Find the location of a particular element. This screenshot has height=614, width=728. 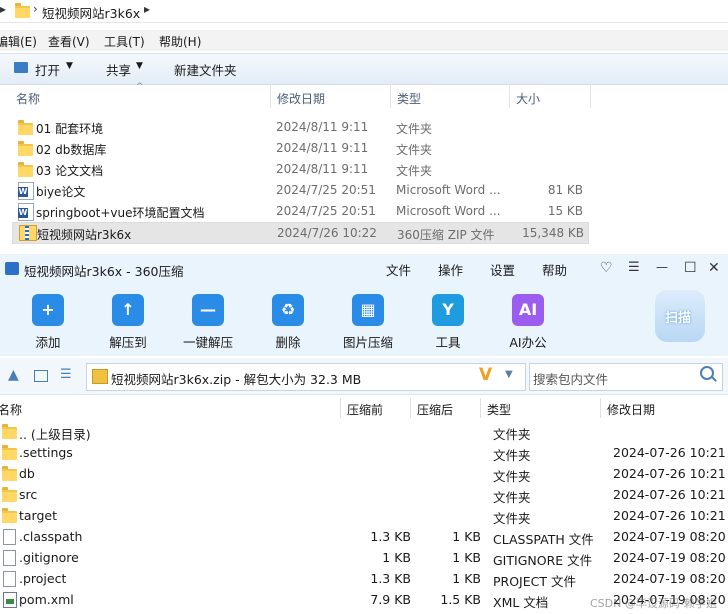

share-button: 共享 ▼ is located at coordinates (128, 69).